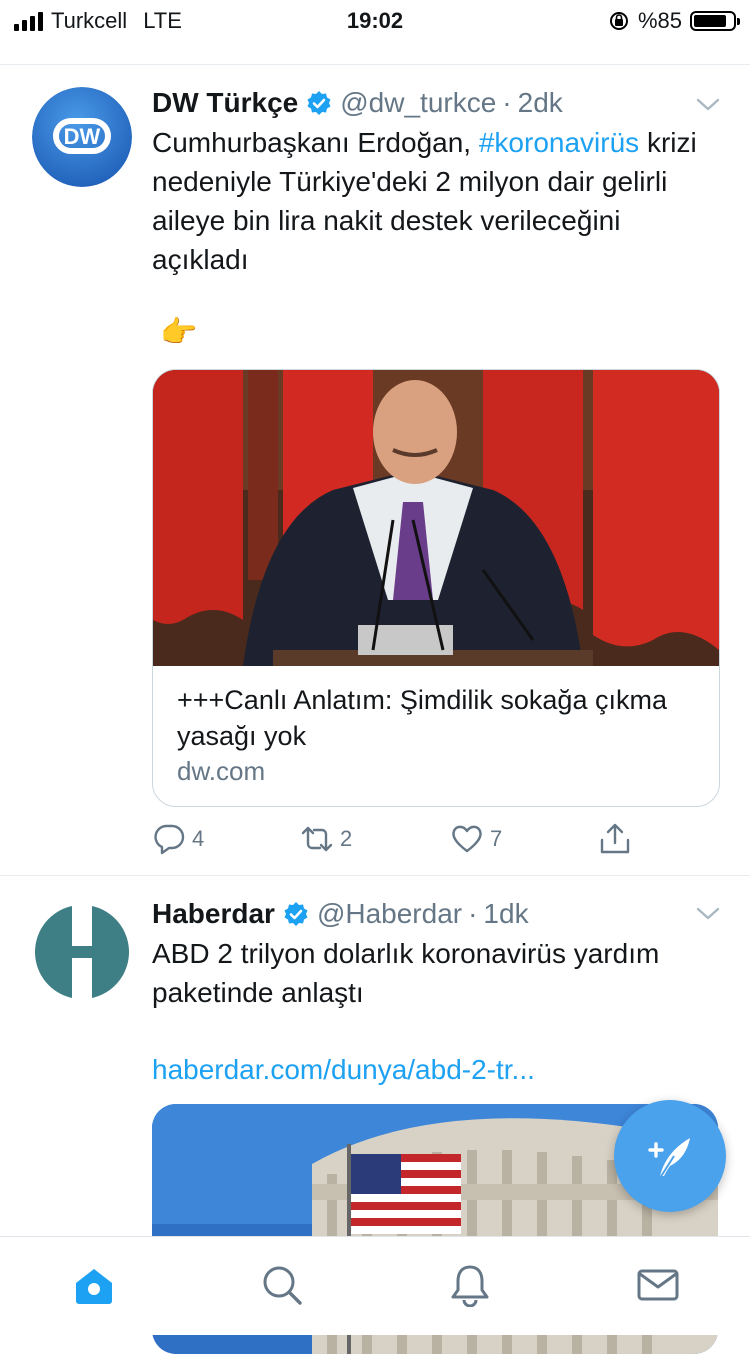 The image size is (750, 1354). I want to click on share-icon, so click(615, 838).